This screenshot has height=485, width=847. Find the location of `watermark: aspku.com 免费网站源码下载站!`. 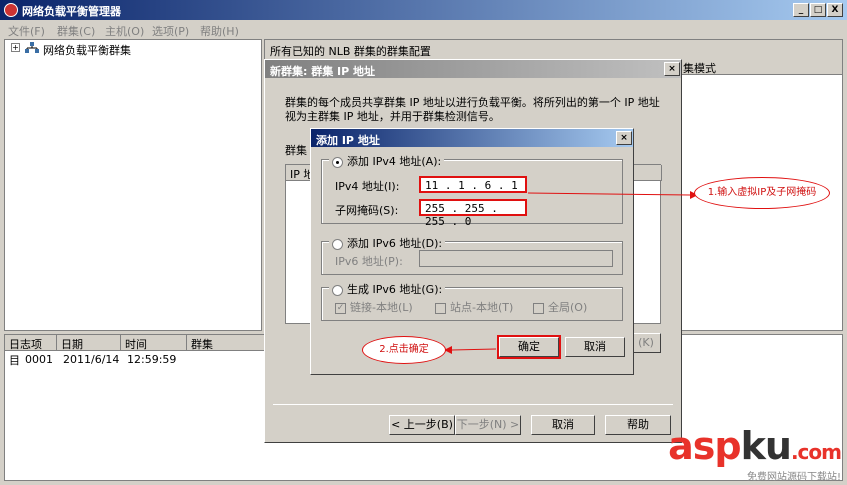

watermark: aspku.com 免费网站源码下载站! is located at coordinates (755, 453).